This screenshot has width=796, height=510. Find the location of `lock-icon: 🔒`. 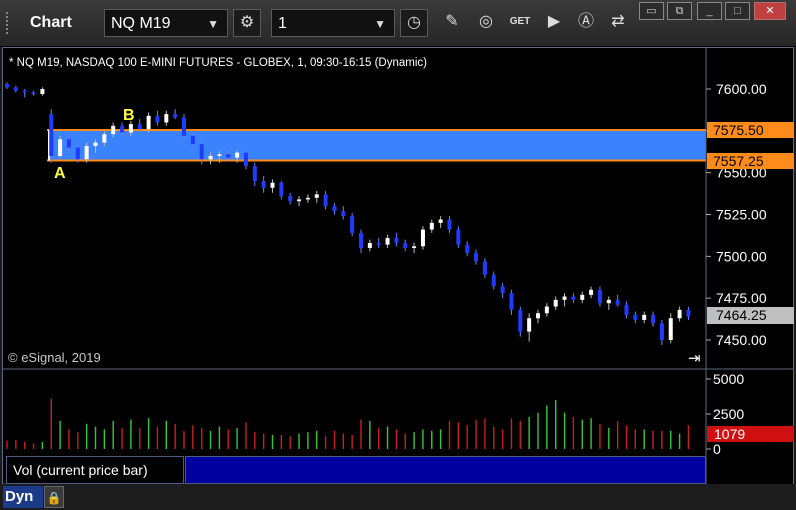

lock-icon: 🔒 is located at coordinates (54, 497).